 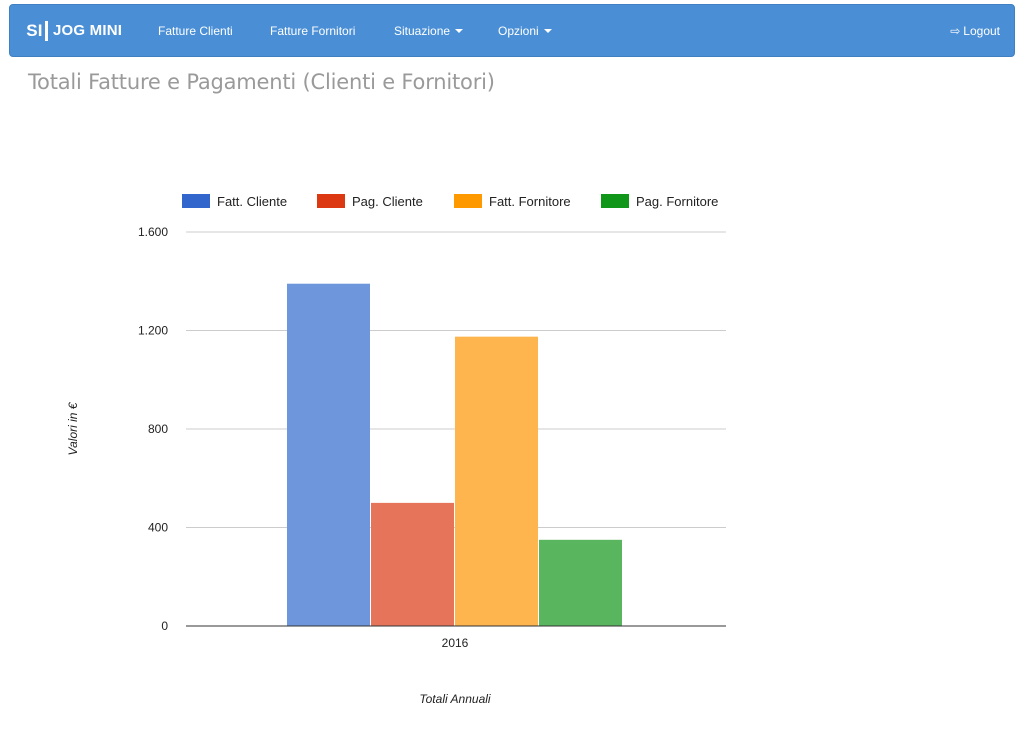 What do you see at coordinates (153, 232) in the screenshot?
I see `y-tick-label: 1.600` at bounding box center [153, 232].